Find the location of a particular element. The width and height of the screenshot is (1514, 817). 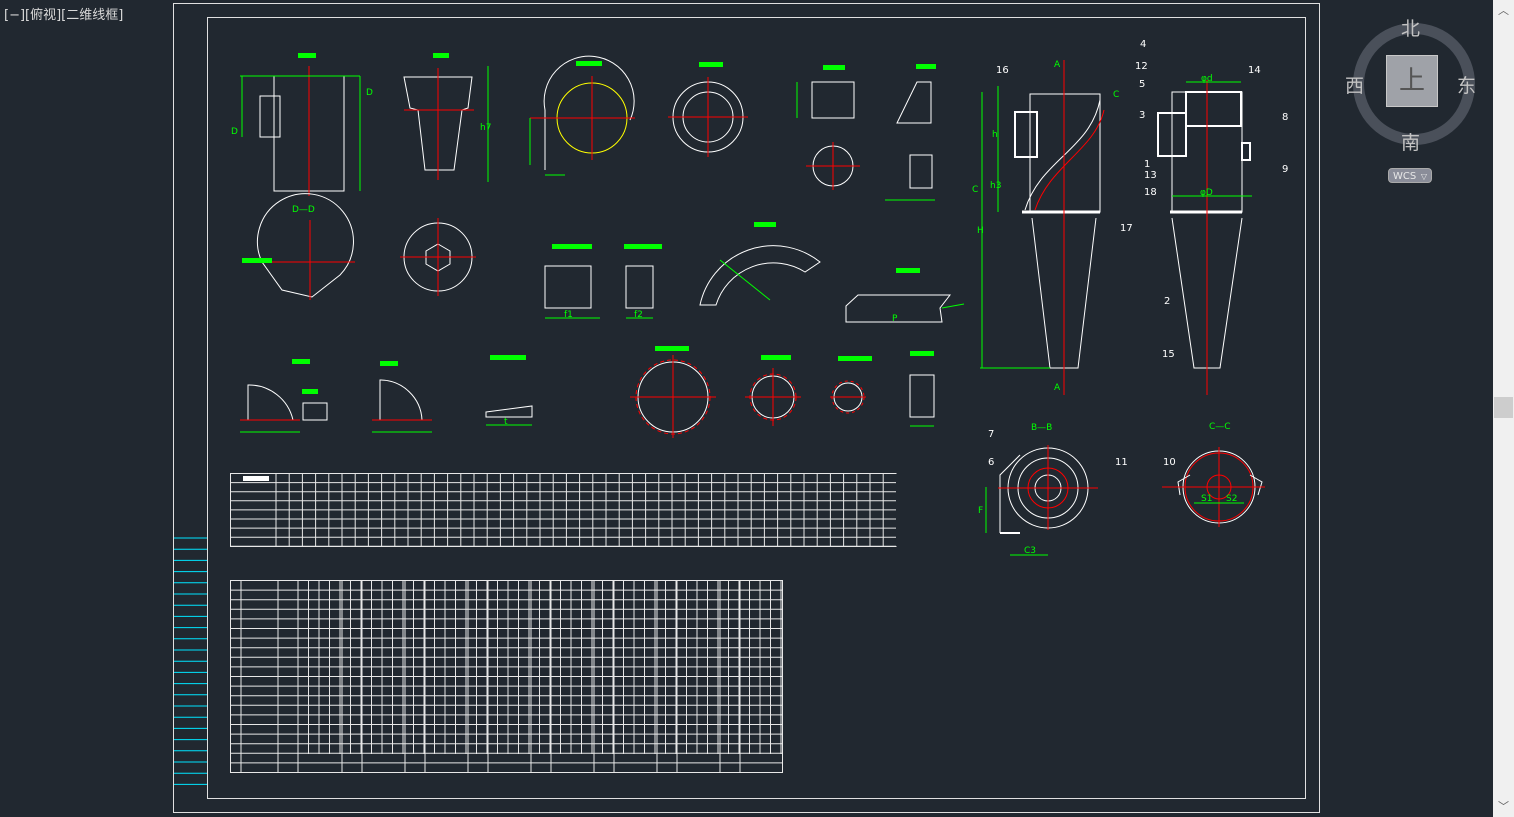

part-number-label: 13 is located at coordinates (1150, 175).